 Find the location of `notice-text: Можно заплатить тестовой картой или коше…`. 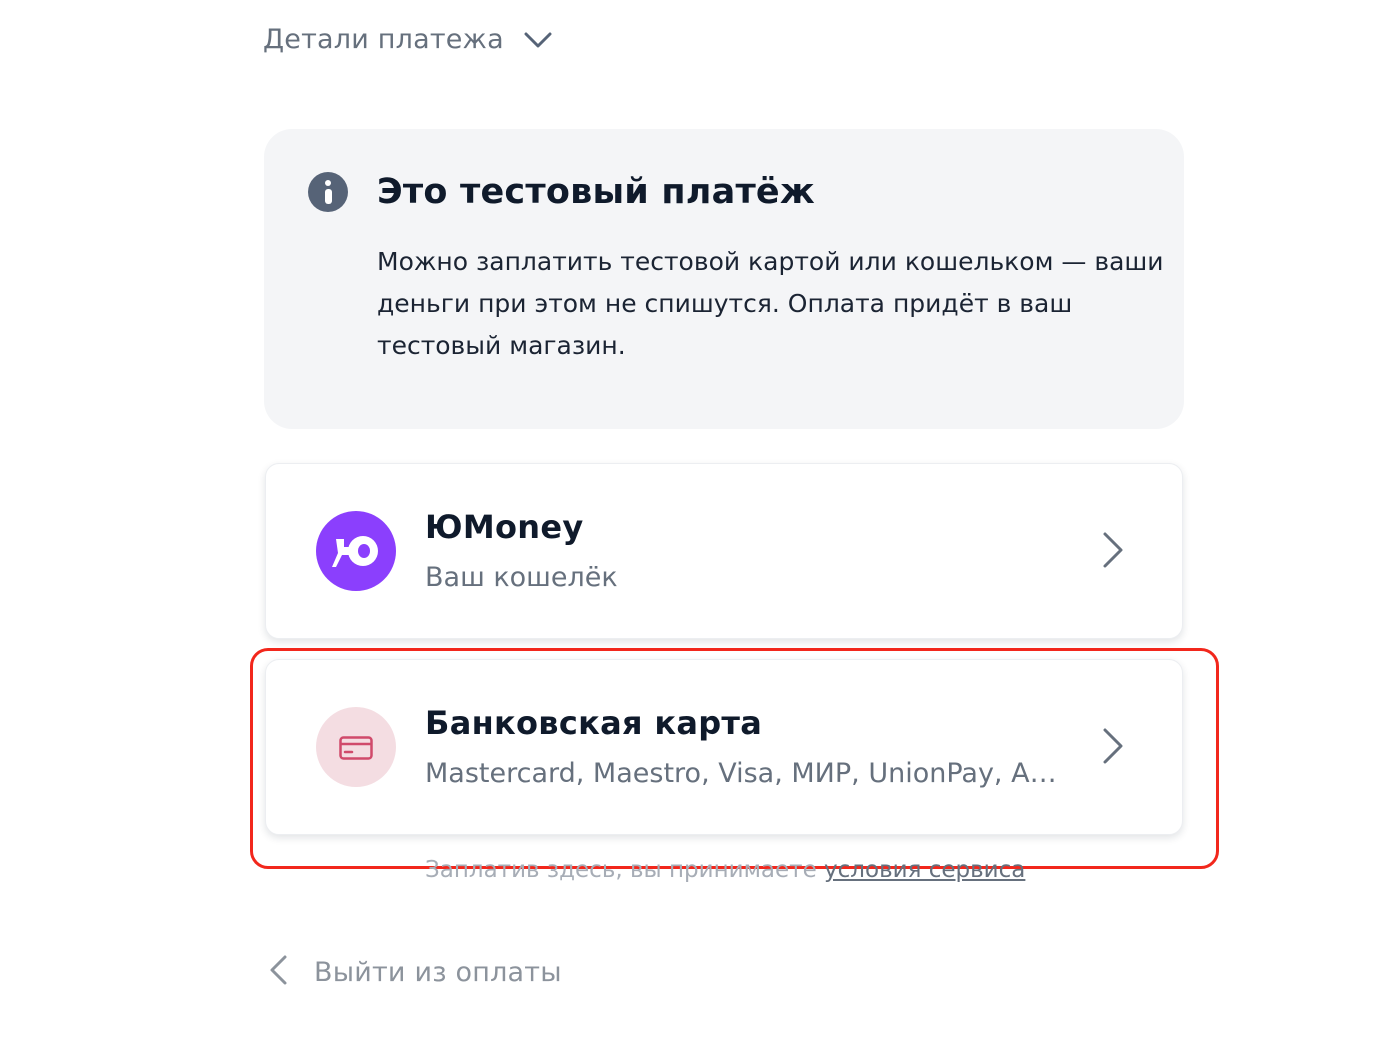

notice-text: Можно заплатить тестовой картой или коше… is located at coordinates (770, 303).